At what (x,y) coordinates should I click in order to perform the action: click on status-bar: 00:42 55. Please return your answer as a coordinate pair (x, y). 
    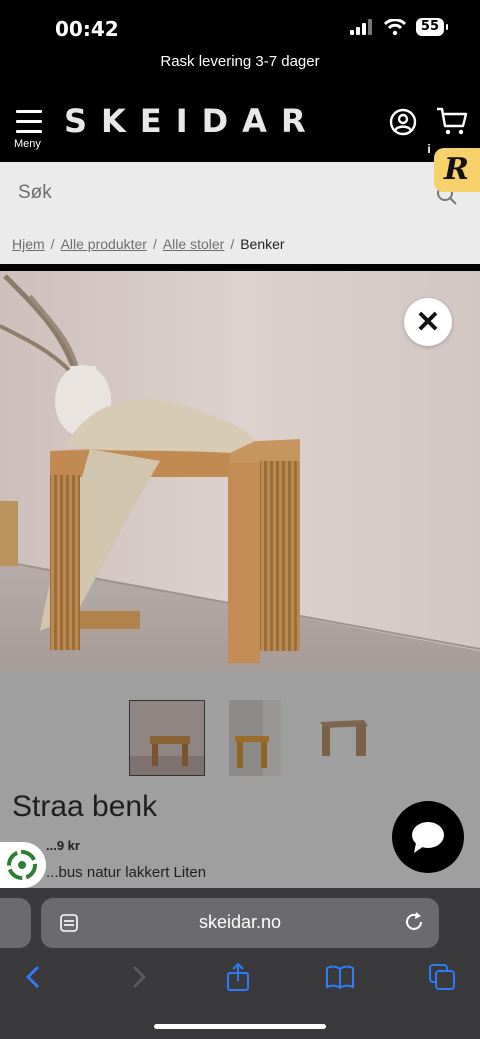
    Looking at the image, I should click on (240, 26).